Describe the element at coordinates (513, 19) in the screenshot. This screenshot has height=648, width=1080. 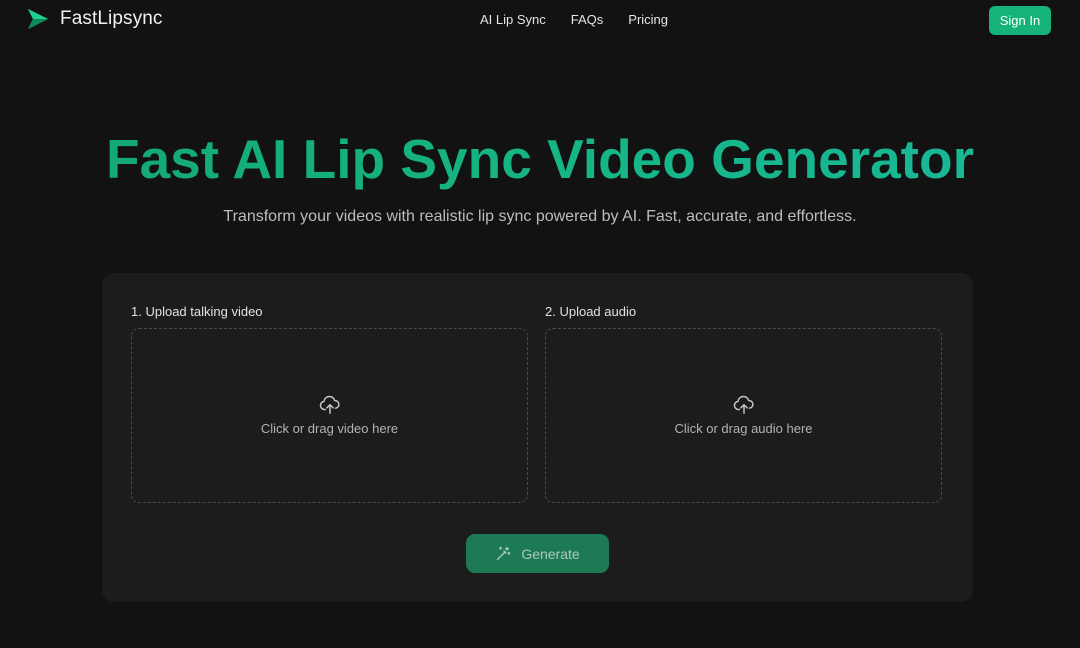
I see `nav-link-ai-lip-sync: AI Lip Sync` at that location.